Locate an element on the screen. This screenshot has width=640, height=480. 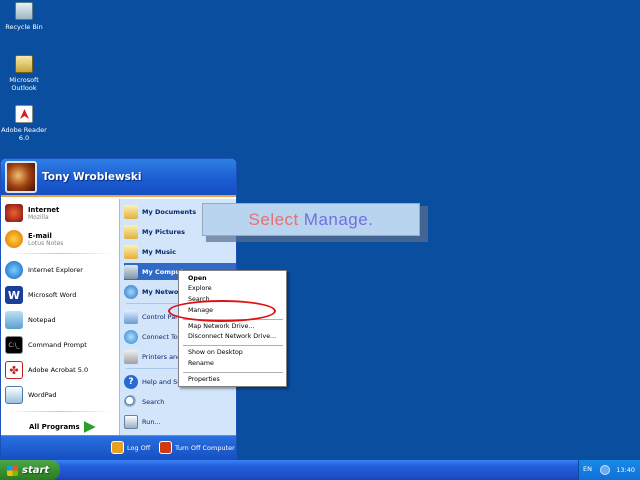
place-label: My Pictures is located at coordinates (164, 231).